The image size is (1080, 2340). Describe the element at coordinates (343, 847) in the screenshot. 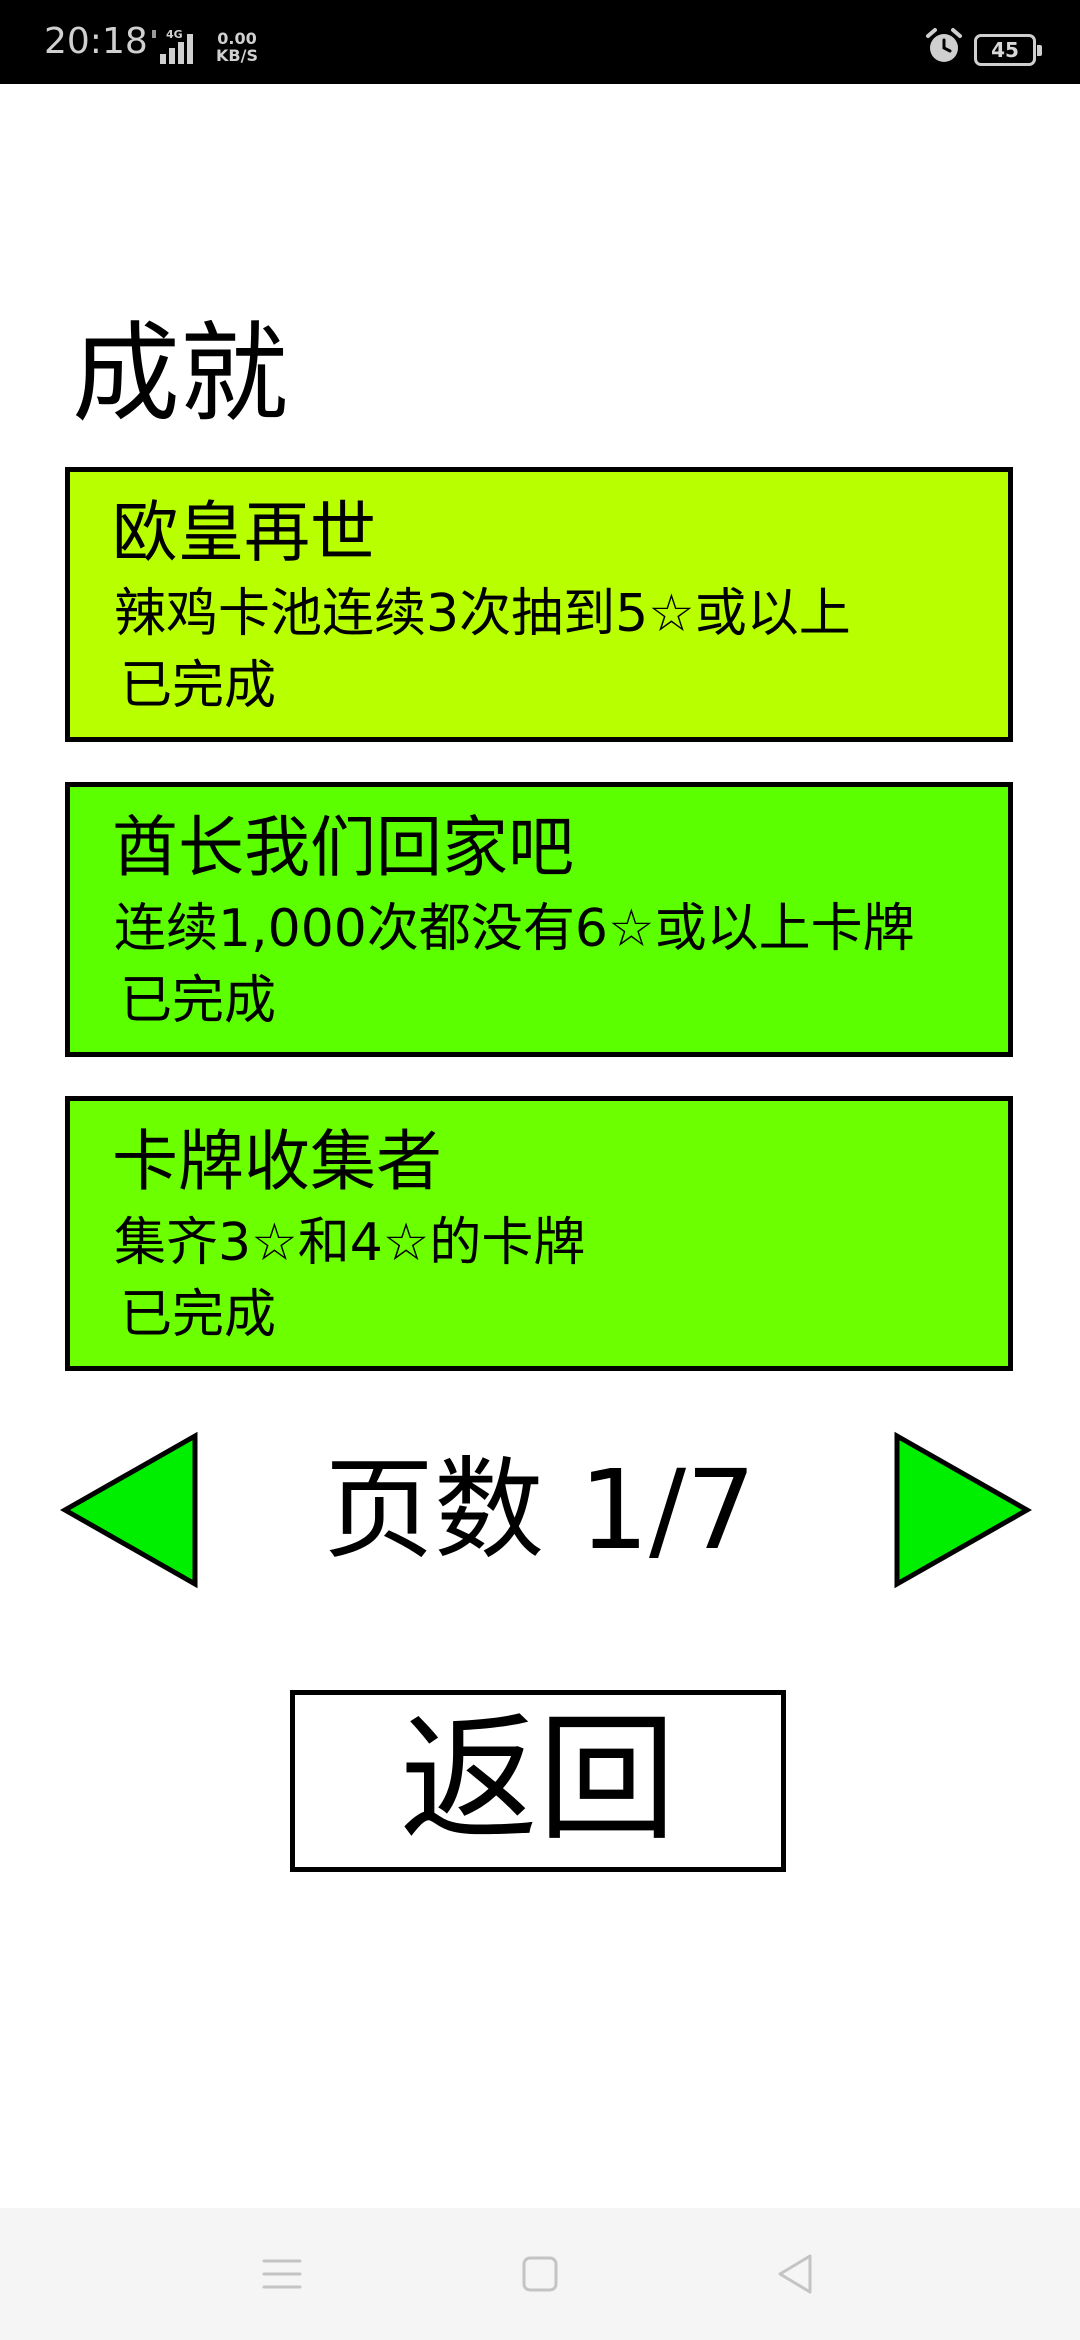

I see `achievement-title: 酋长我们回家吧` at that location.